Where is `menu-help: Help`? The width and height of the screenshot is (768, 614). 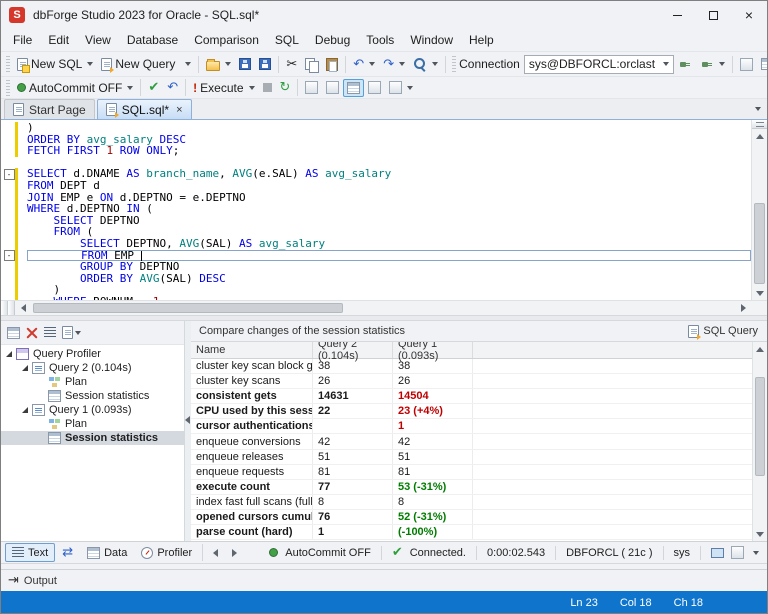
menu-help: Help is located at coordinates (481, 40).